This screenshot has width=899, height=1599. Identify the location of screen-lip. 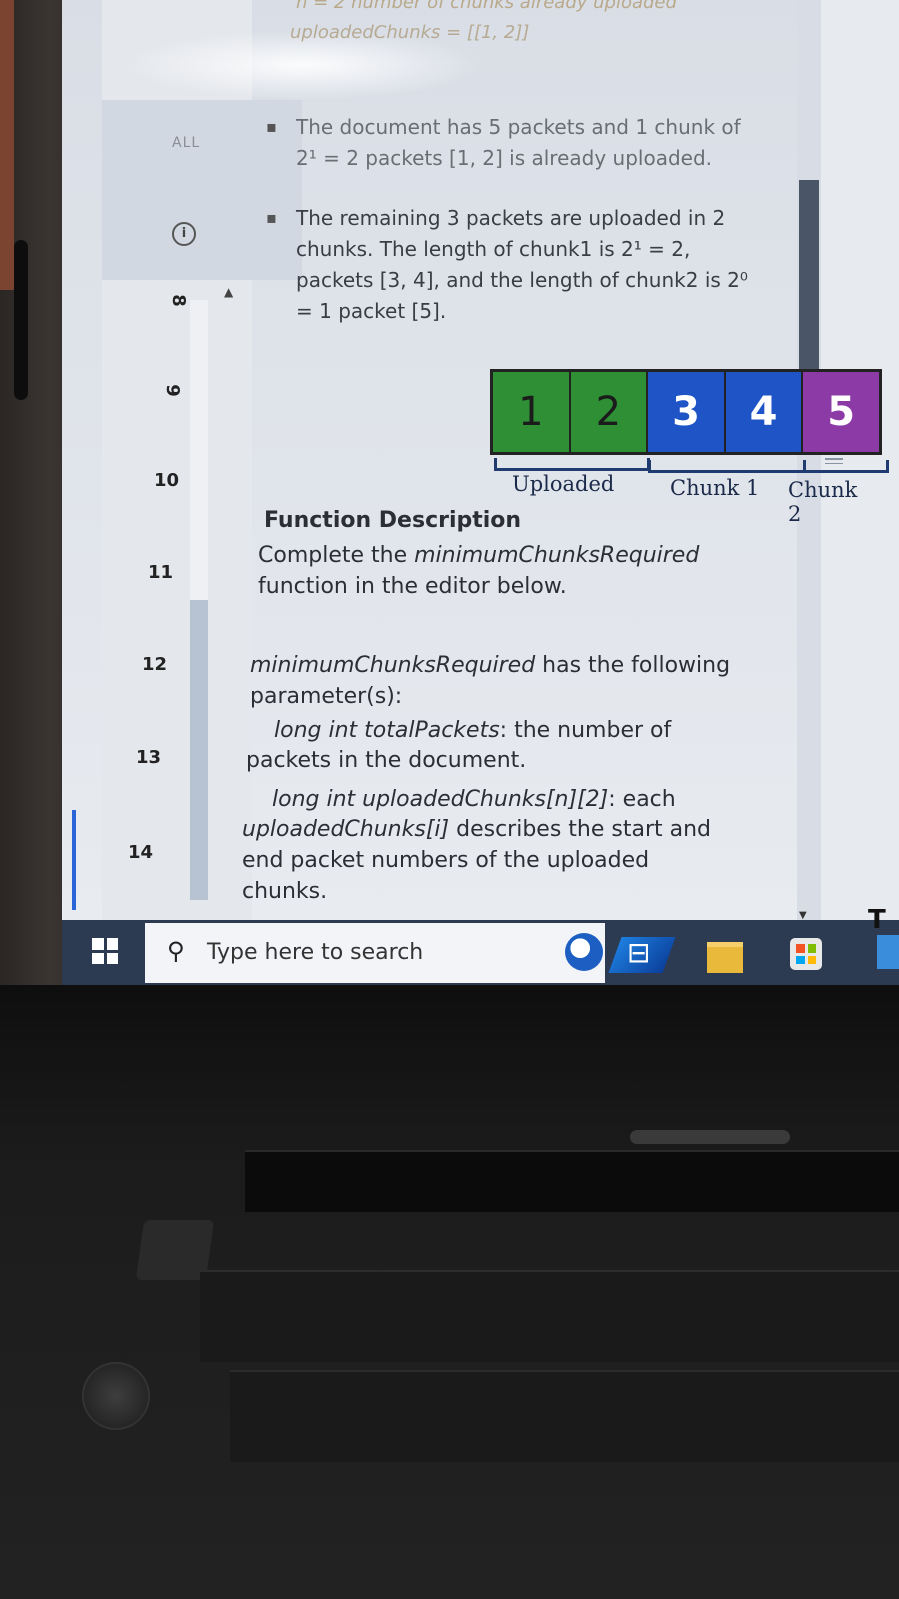
(710, 1137).